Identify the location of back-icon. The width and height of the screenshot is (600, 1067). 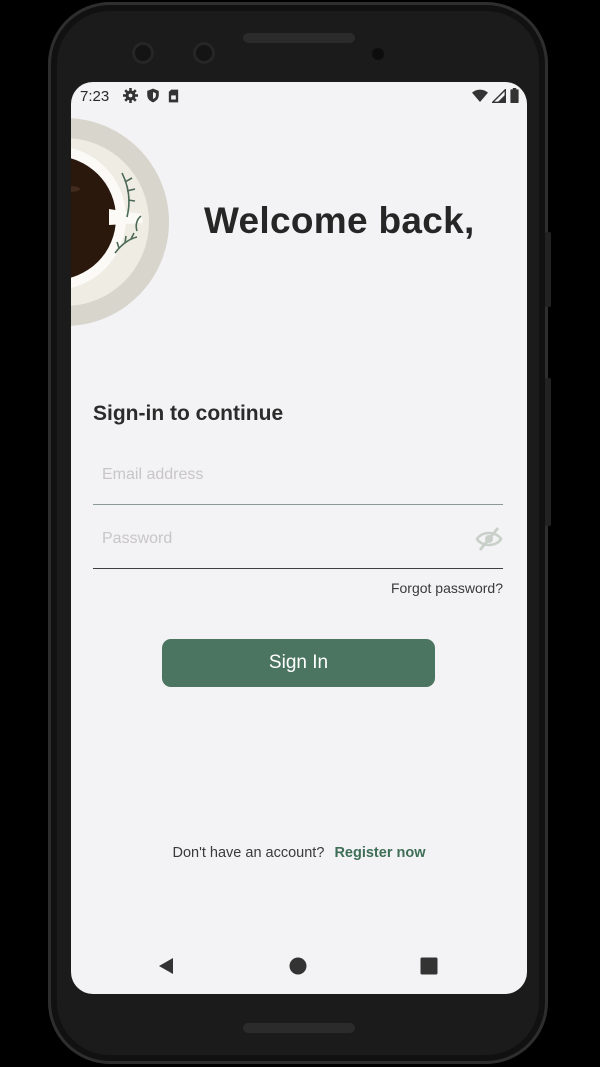
(166, 966).